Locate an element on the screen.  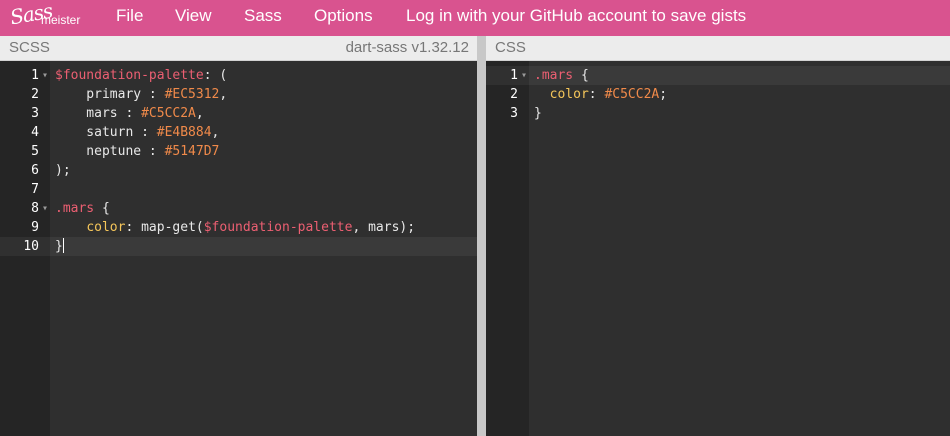
line-number-cell: 8 ▾ is located at coordinates (25, 208).